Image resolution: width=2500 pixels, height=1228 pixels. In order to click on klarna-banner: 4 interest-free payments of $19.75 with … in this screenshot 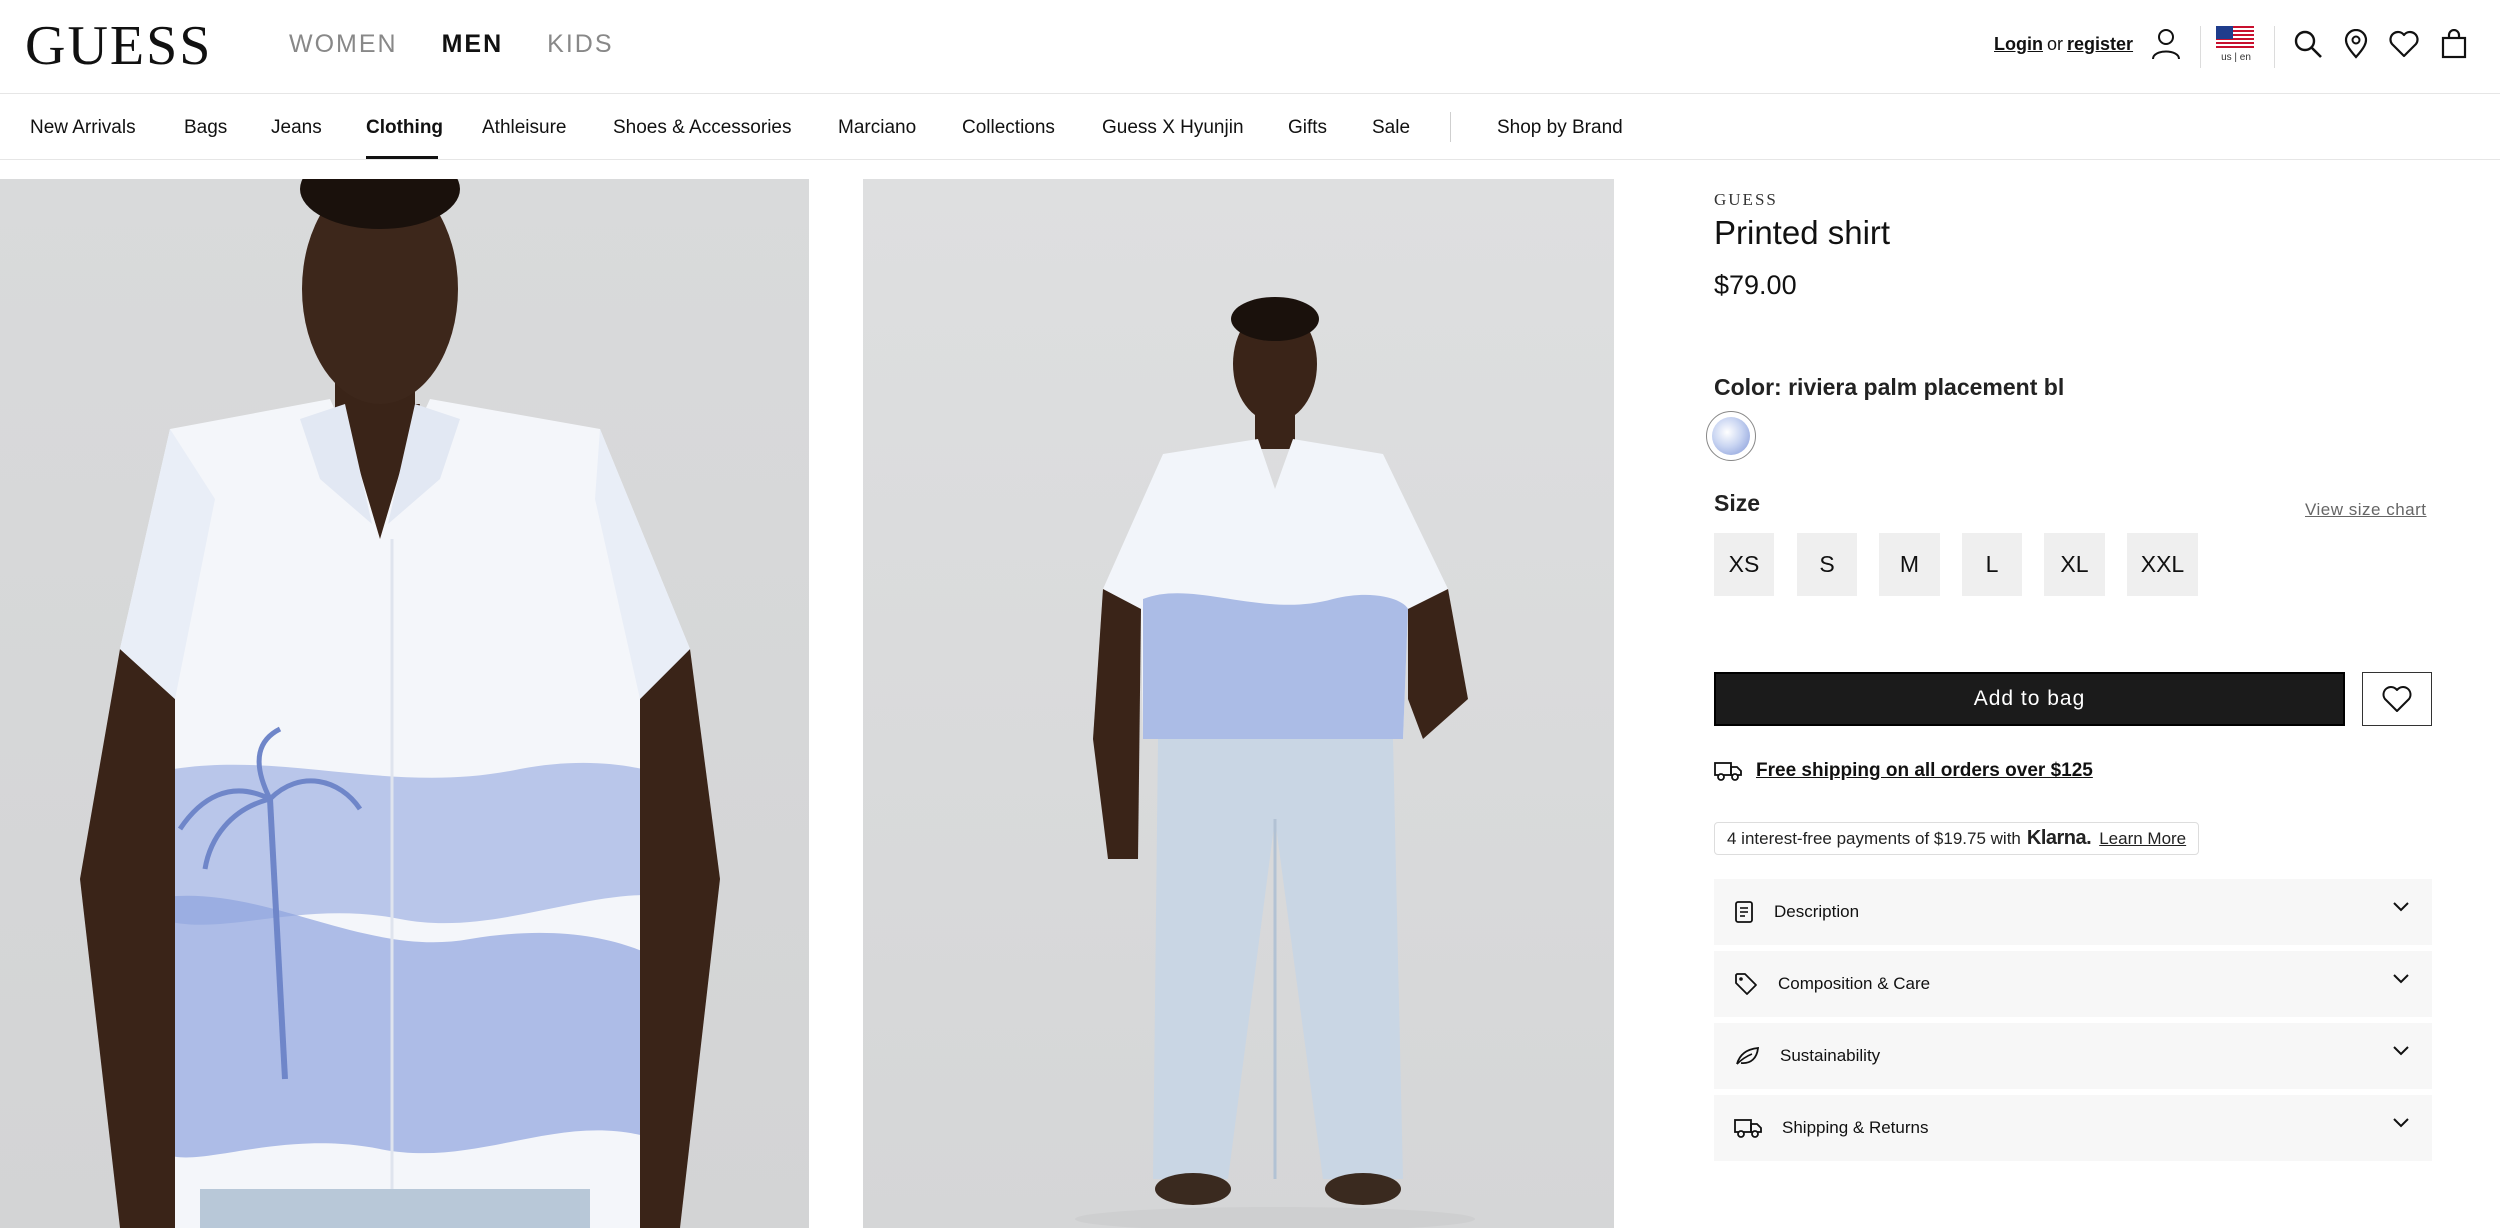, I will do `click(1957, 838)`.